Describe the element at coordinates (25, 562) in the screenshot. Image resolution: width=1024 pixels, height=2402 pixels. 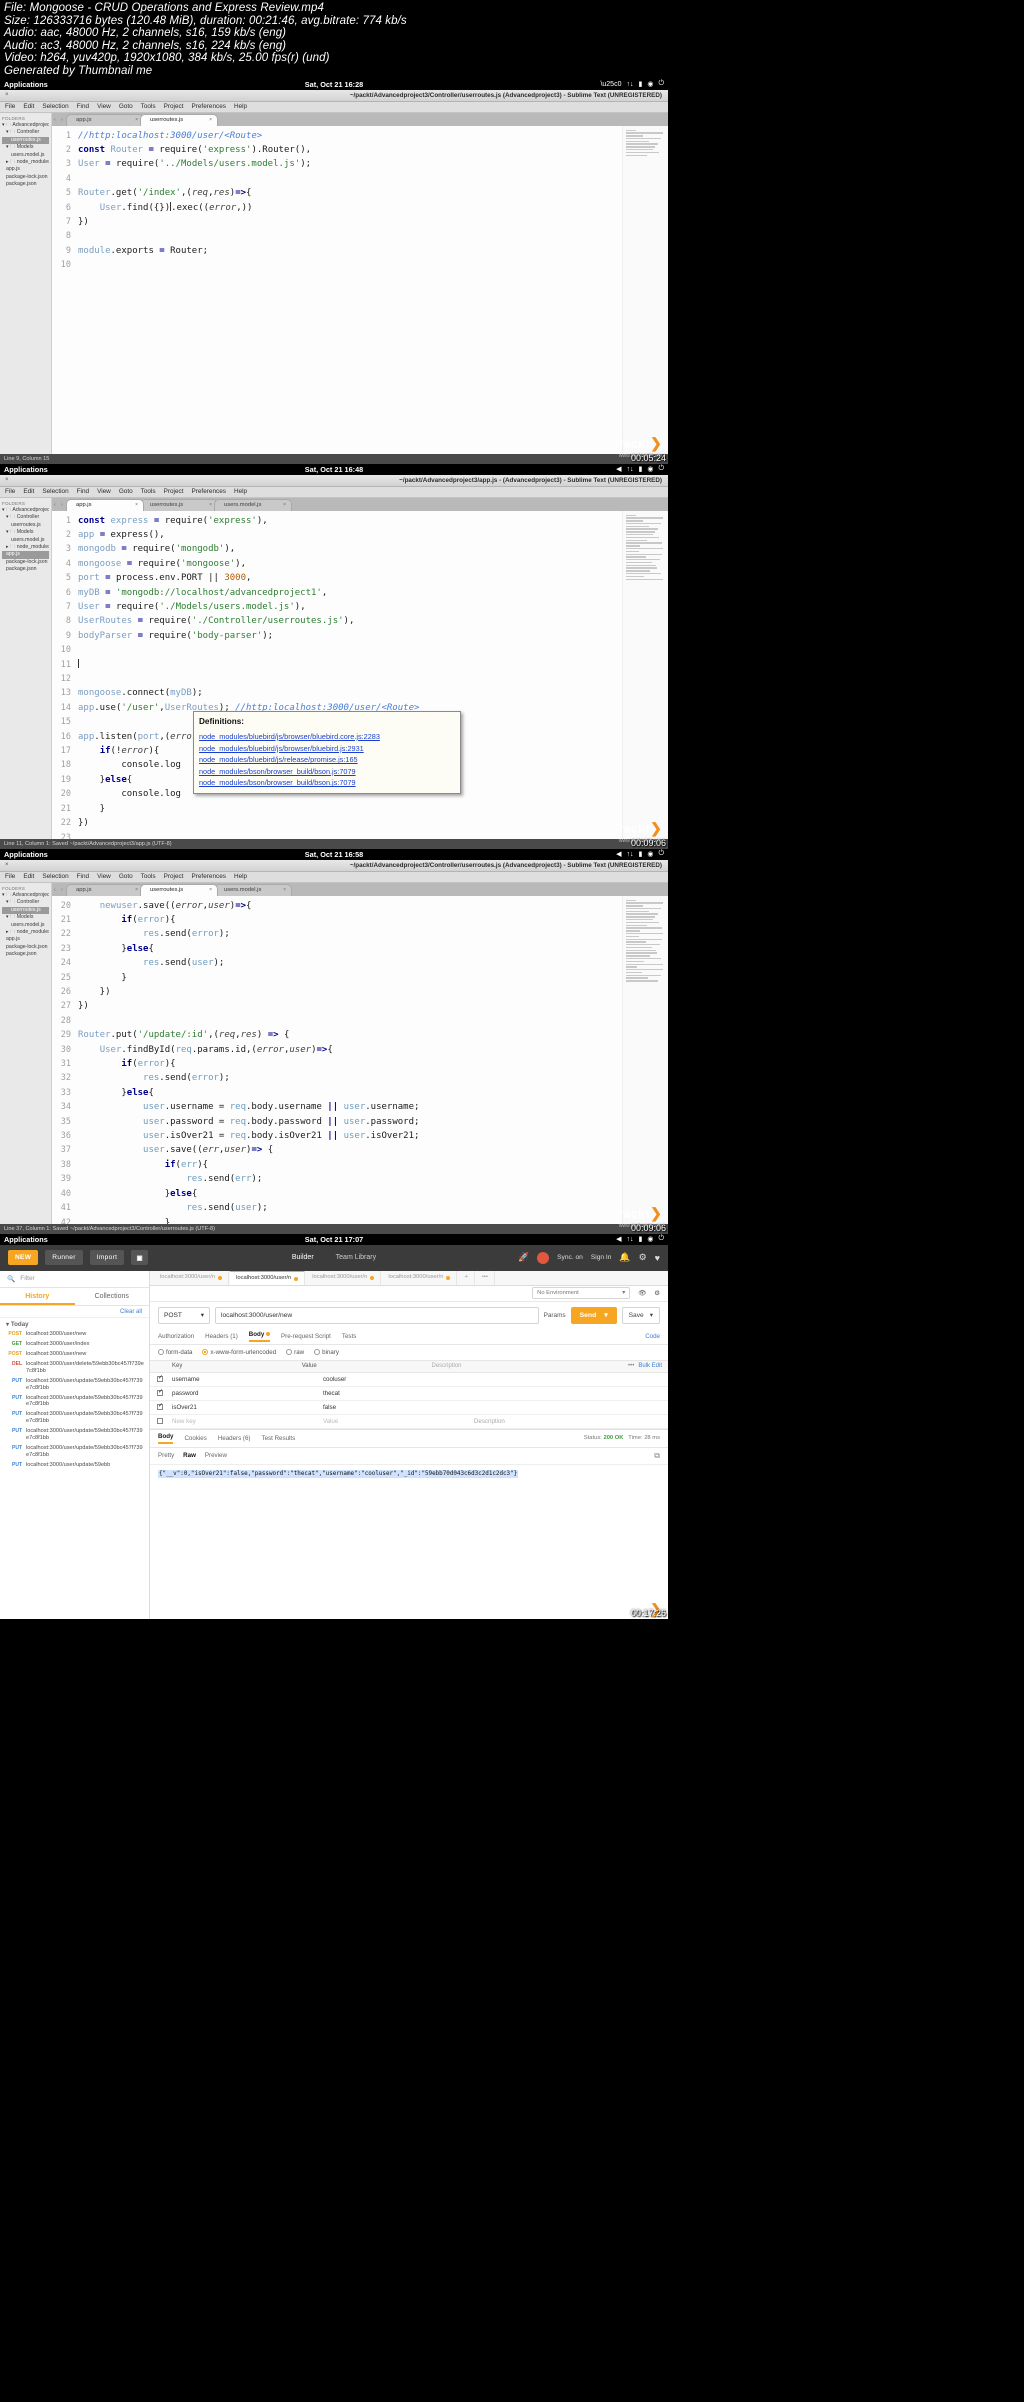
I see `sidebar-item-packagelock: package-lock.json` at that location.